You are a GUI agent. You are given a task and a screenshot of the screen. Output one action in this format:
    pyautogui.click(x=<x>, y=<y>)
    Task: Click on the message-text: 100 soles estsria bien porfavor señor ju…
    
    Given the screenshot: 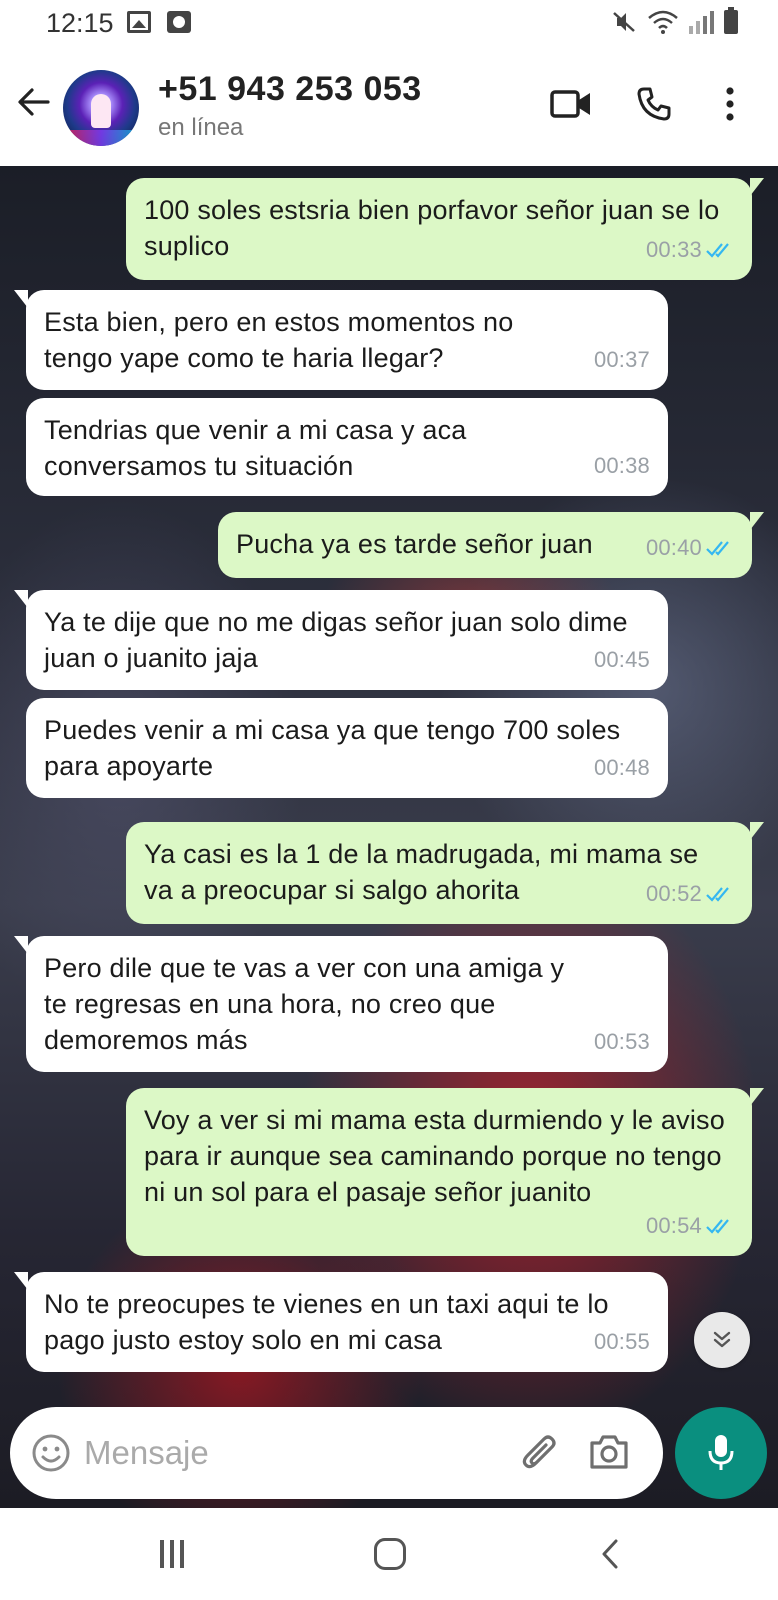 What is the action you would take?
    pyautogui.click(x=432, y=228)
    